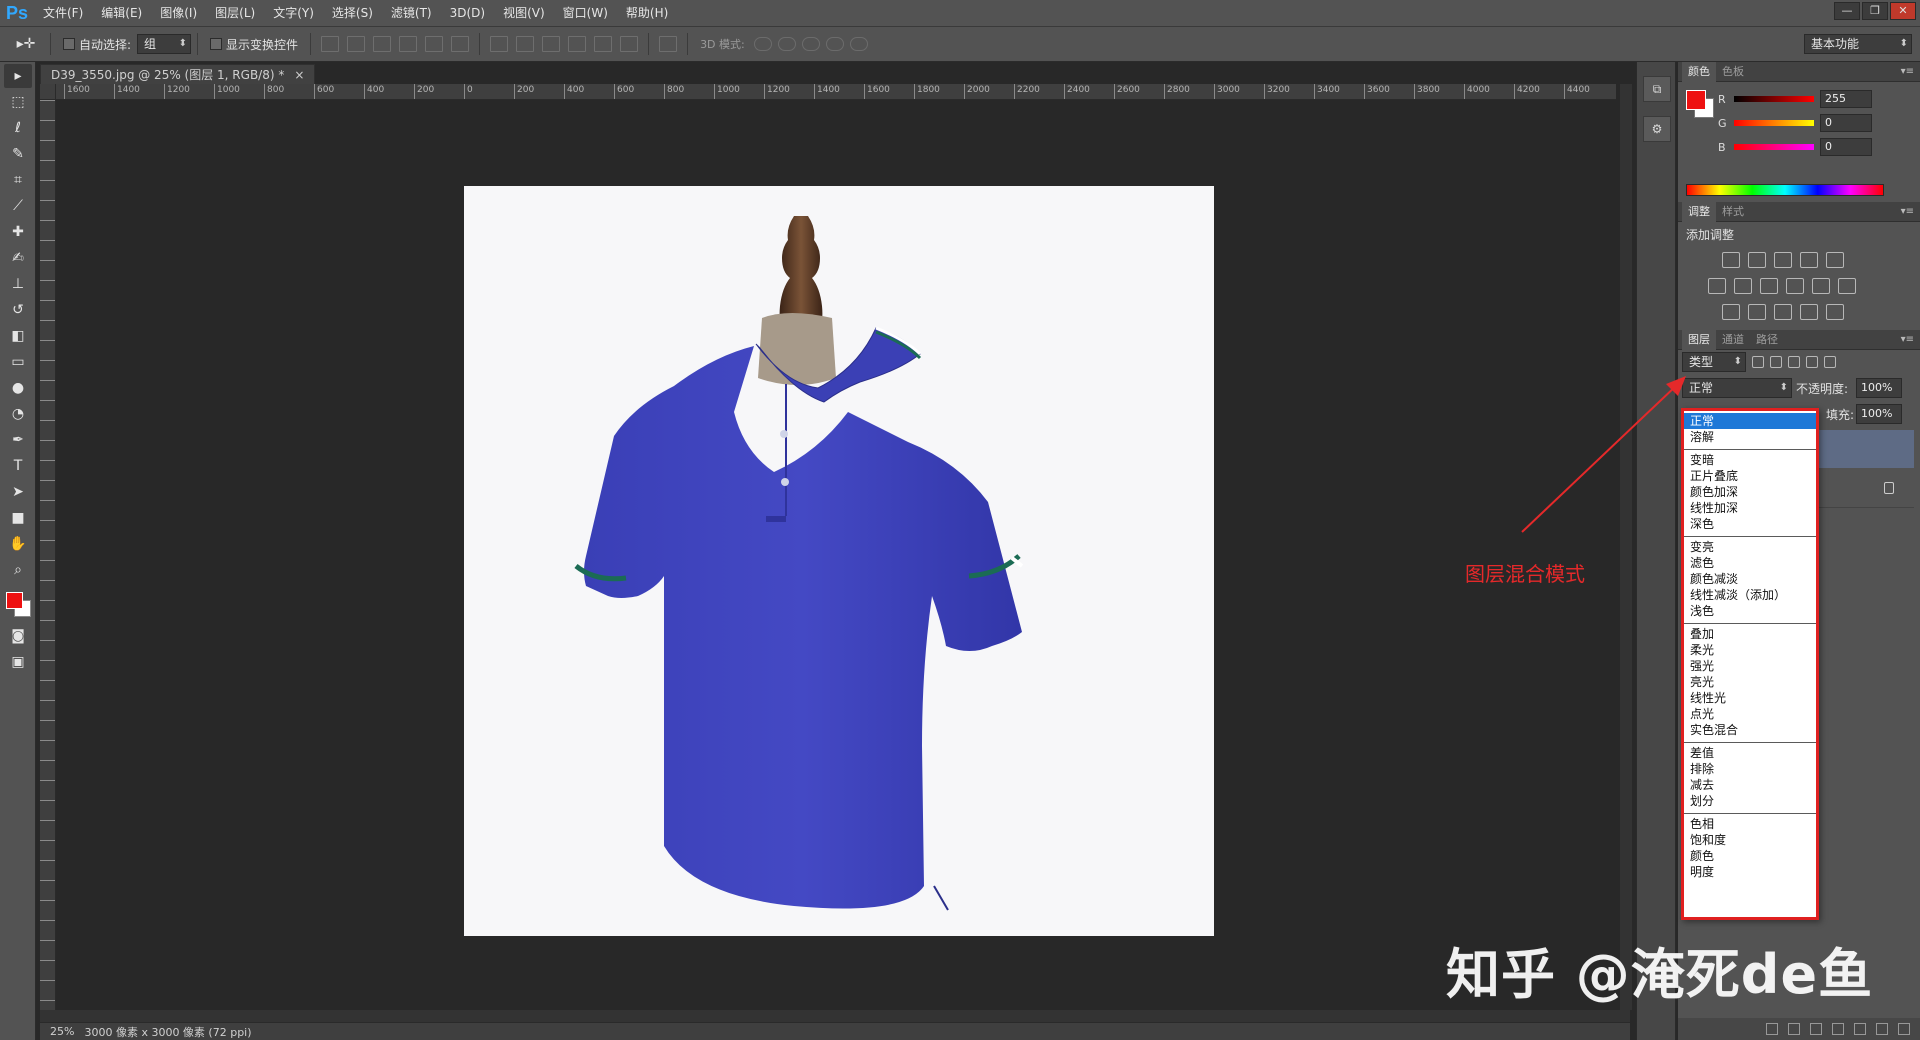 The width and height of the screenshot is (1920, 1040). Describe the element at coordinates (1733, 340) in the screenshot. I see `tab-channels: 通道` at that location.